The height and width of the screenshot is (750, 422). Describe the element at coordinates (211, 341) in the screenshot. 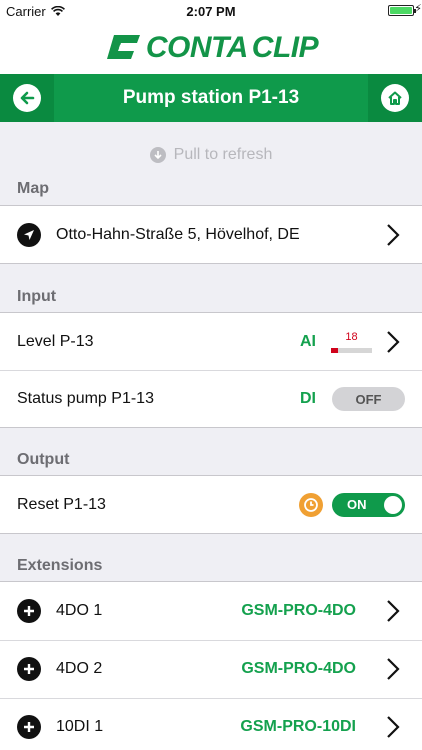

I see `input-row-level: Level P-13 AI 18` at that location.